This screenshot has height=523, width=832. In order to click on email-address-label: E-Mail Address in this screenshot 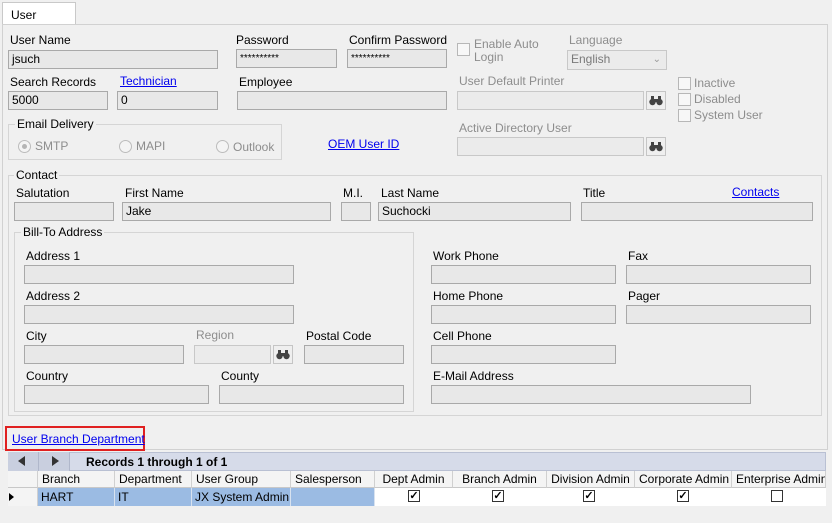, I will do `click(473, 376)`.